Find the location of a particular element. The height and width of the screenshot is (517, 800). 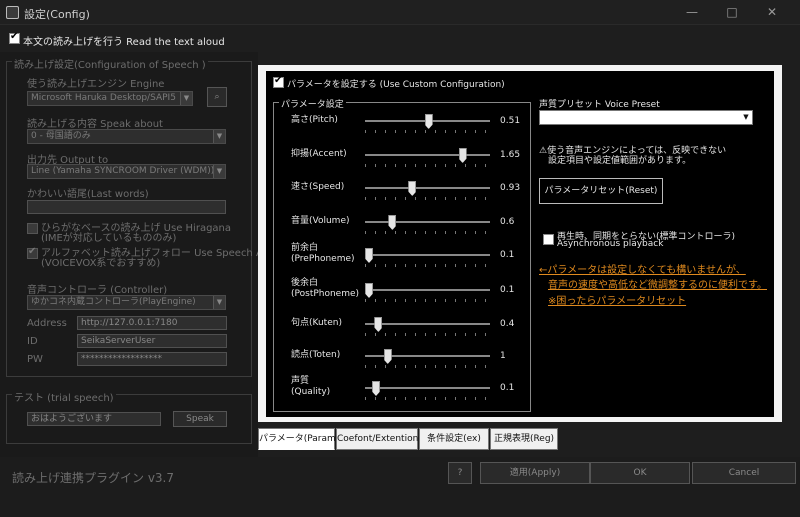

pw-input: ****************** is located at coordinates (152, 359).